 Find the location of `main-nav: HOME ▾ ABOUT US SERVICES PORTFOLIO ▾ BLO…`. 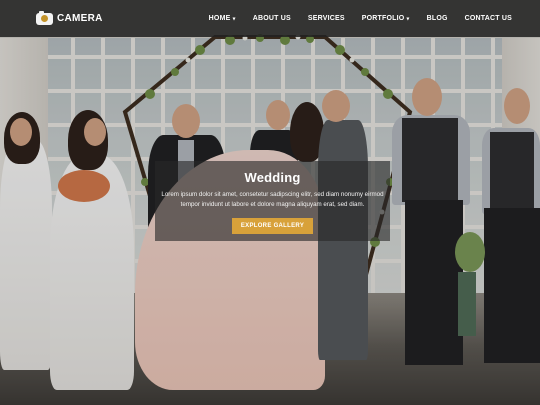

main-nav: HOME ▾ ABOUT US SERVICES PORTFOLIO ▾ BLO… is located at coordinates (360, 18).